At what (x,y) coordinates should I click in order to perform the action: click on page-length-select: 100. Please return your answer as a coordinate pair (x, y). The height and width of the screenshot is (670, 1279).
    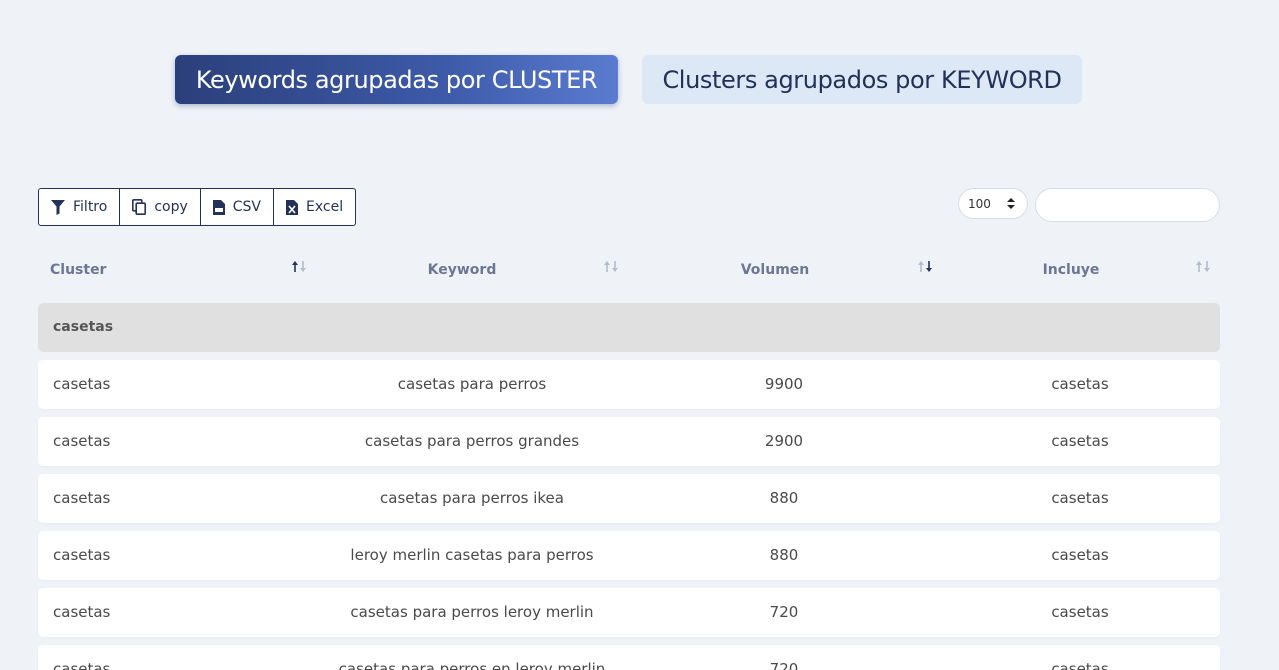
    Looking at the image, I should click on (993, 203).